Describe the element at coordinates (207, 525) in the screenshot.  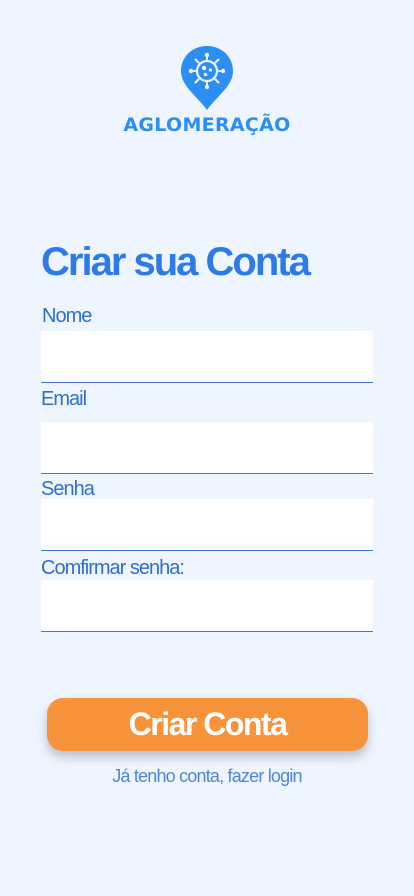
I see `password-input` at that location.